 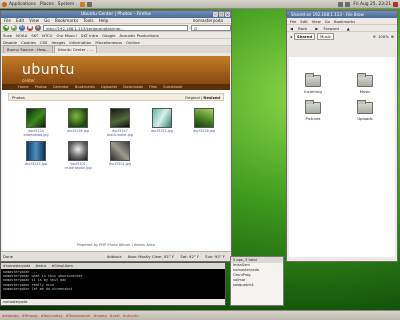 What do you see at coordinates (342, 14) in the screenshot?
I see `file-browser-title: Shared on 192.168.1.113 - File Brow` at bounding box center [342, 14].